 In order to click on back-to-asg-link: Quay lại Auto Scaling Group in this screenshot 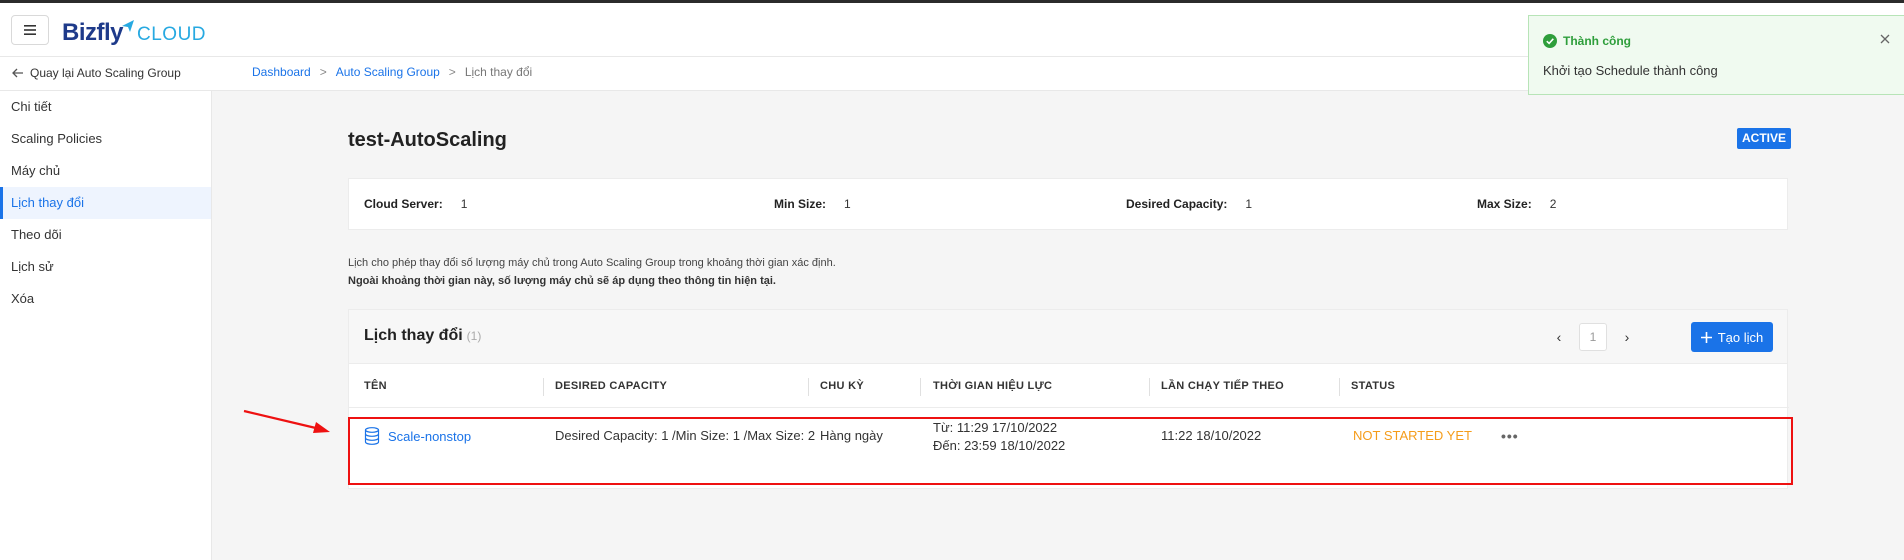, I will do `click(96, 73)`.